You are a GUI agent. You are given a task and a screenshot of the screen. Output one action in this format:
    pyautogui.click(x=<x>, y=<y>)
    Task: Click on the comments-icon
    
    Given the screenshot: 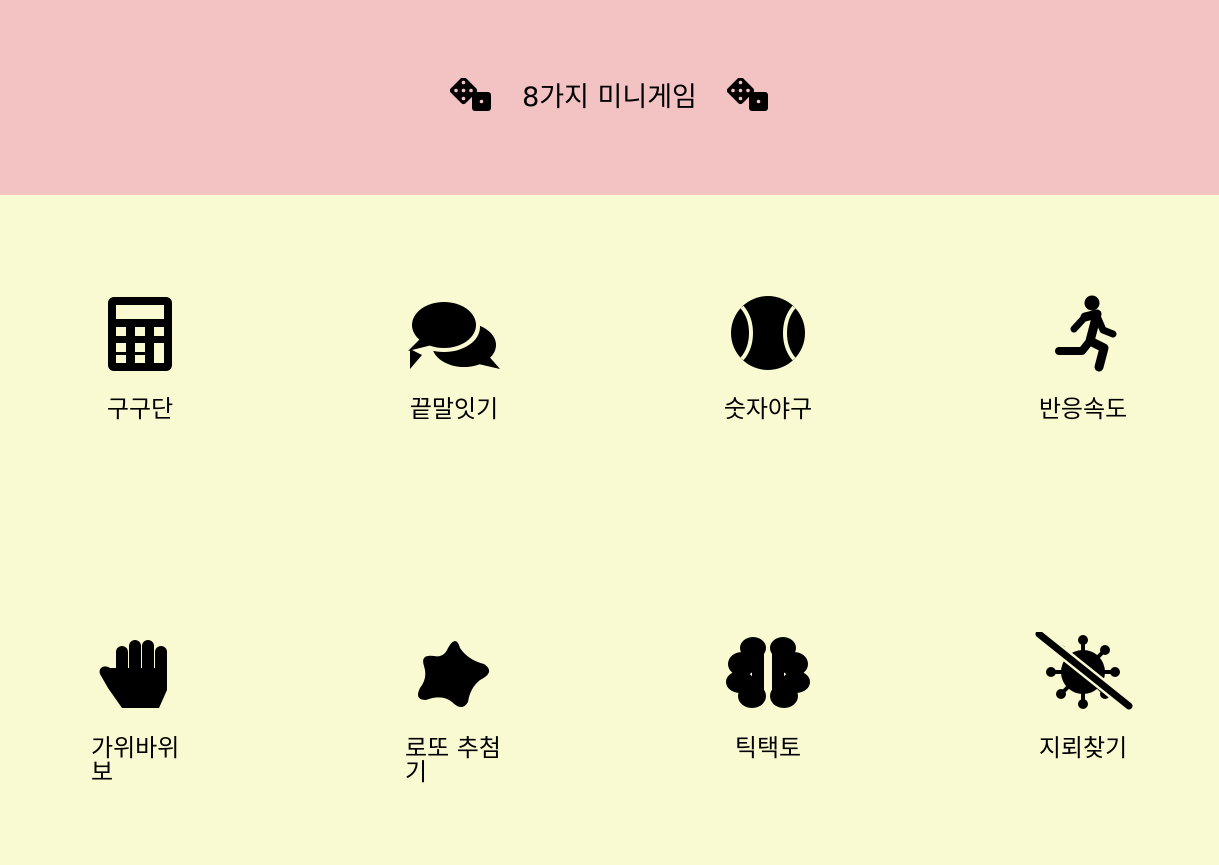 What is the action you would take?
    pyautogui.click(x=454, y=335)
    